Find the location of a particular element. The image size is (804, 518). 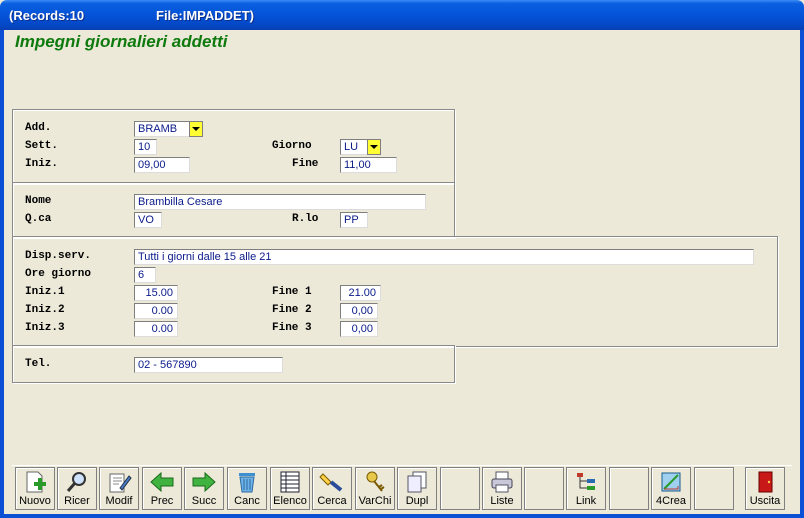

link-tree-icon is located at coordinates (586, 481).